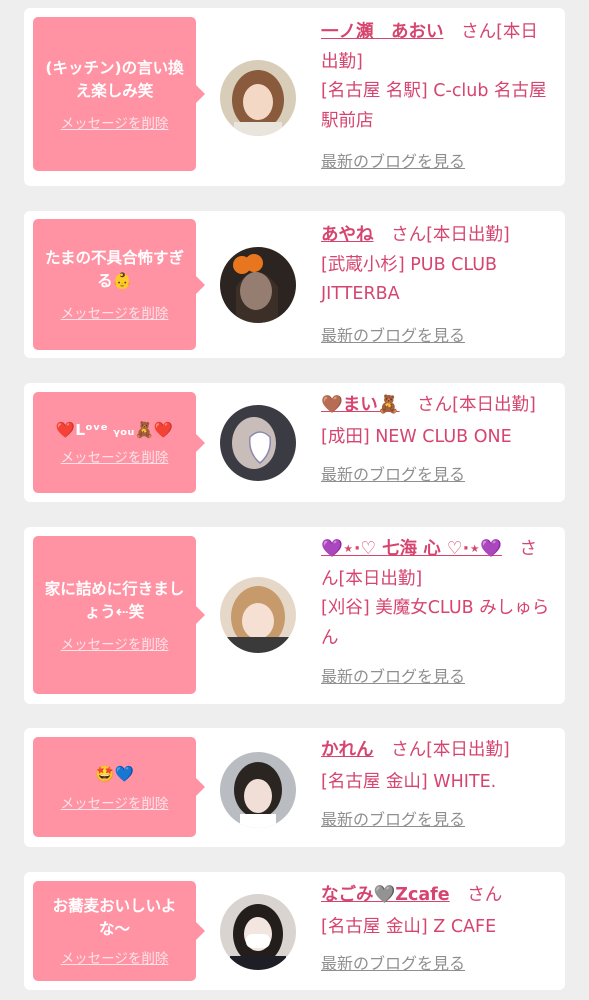 This screenshot has height=1000, width=589. Describe the element at coordinates (382, 32) in the screenshot. I see `cast-name-link: 一ノ瀬 あおい` at that location.